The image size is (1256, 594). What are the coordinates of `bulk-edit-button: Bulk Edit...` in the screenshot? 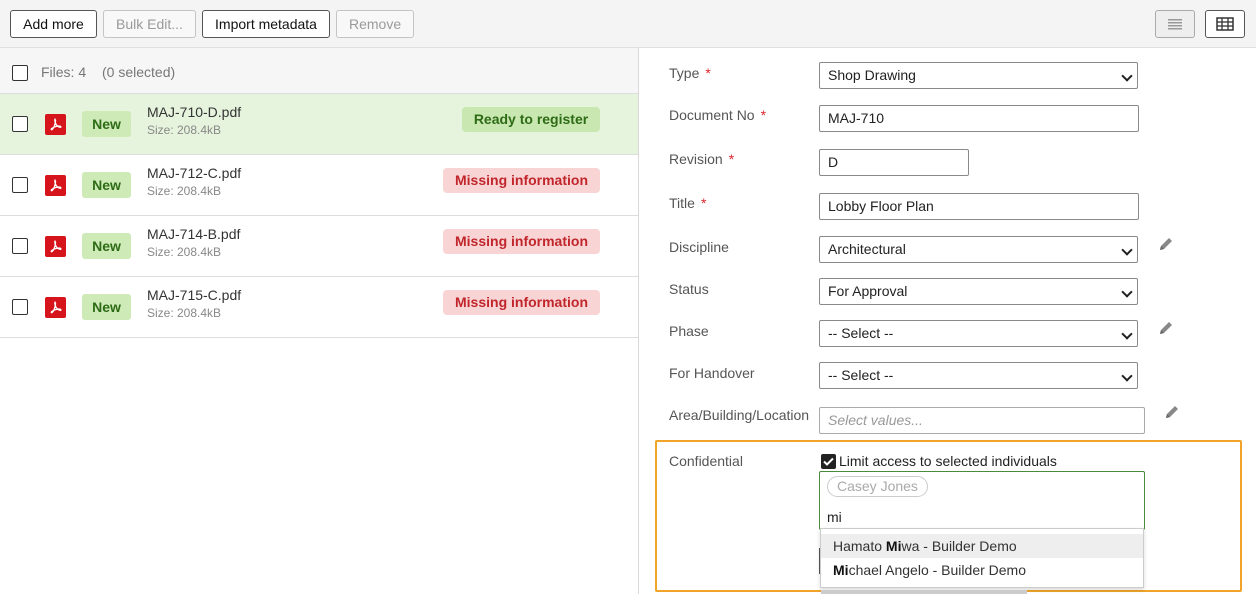 It's located at (149, 24).